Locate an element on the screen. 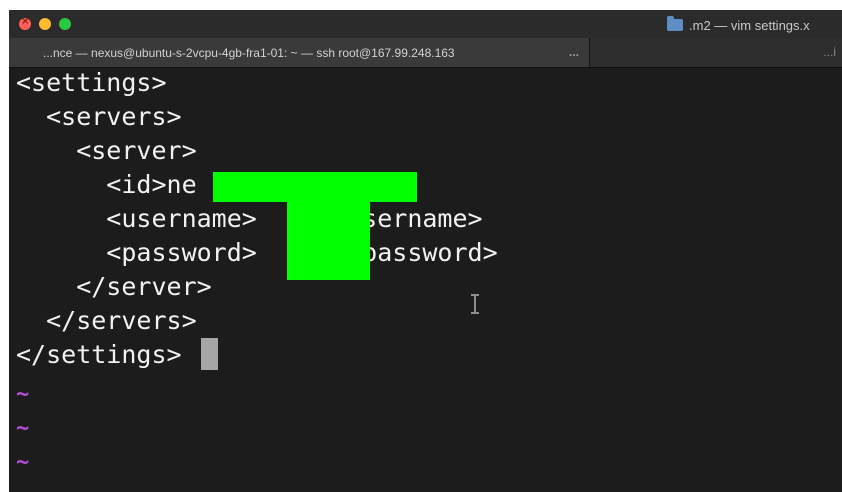 This screenshot has width=842, height=492. code-line: </server> is located at coordinates (114, 286).